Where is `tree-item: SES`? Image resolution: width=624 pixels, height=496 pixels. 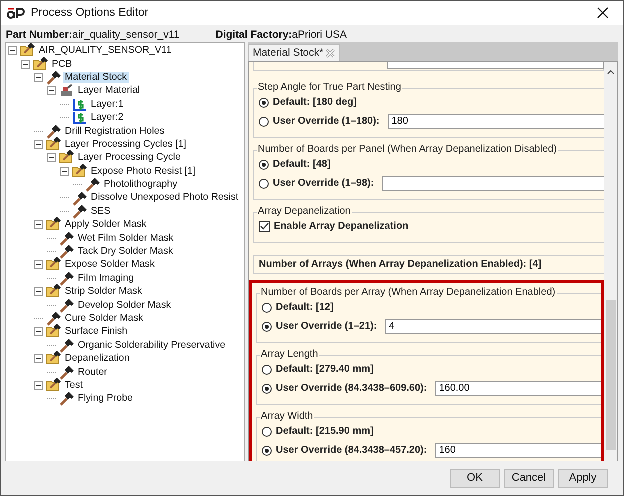
tree-item: SES is located at coordinates (101, 211).